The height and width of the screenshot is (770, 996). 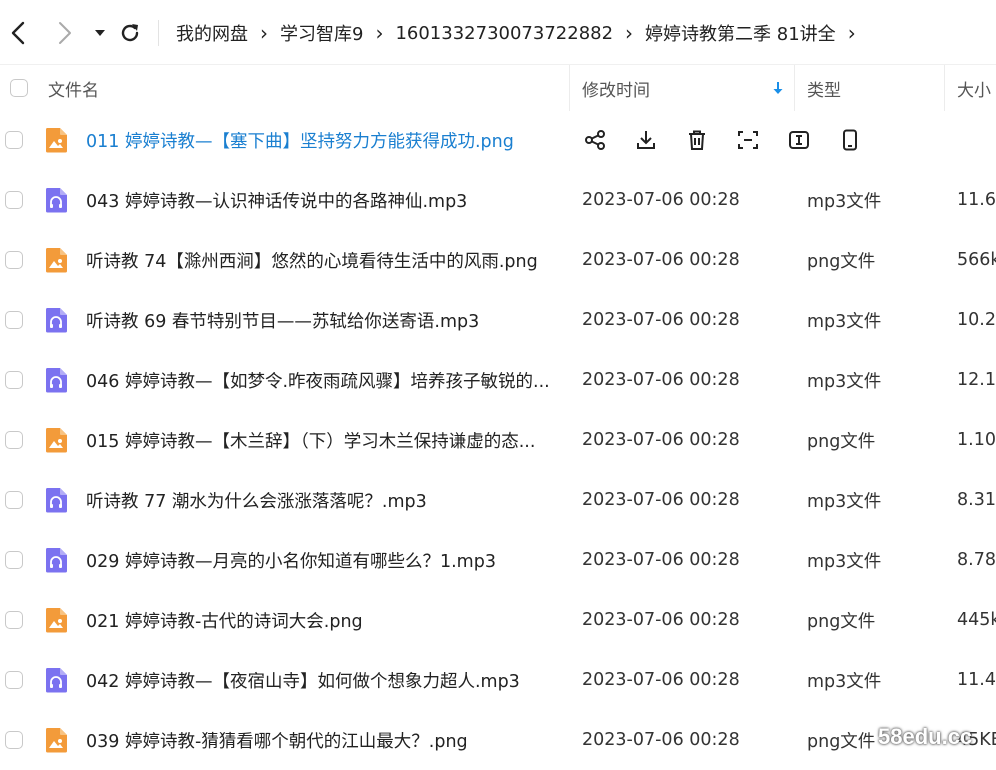 I want to click on select-all-checkbox, so click(x=19, y=88).